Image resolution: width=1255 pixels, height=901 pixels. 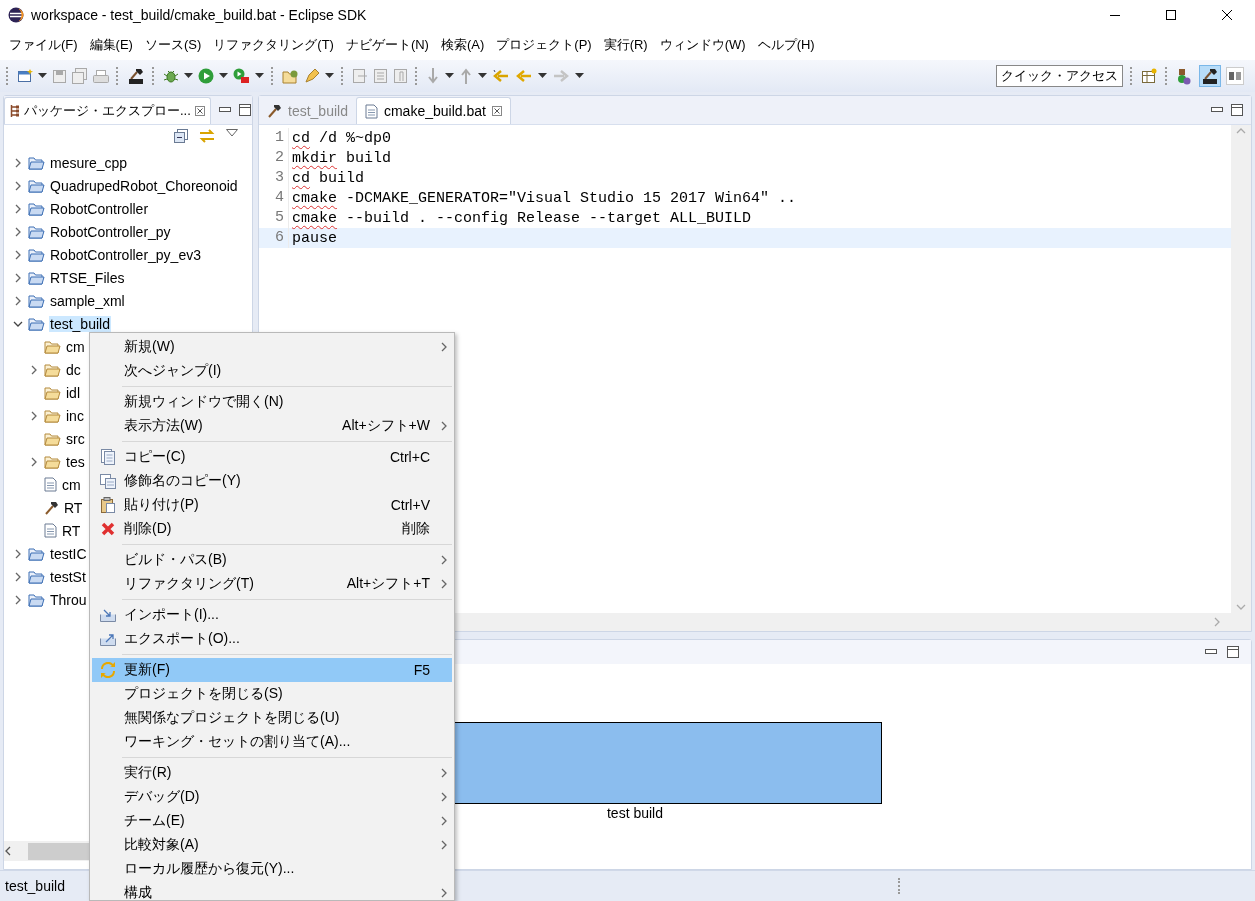 I want to click on menu-item: 検索(A), so click(x=462, y=45).